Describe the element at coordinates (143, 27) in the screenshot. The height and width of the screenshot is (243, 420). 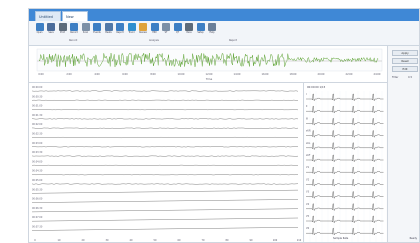
I see `review-icon` at that location.